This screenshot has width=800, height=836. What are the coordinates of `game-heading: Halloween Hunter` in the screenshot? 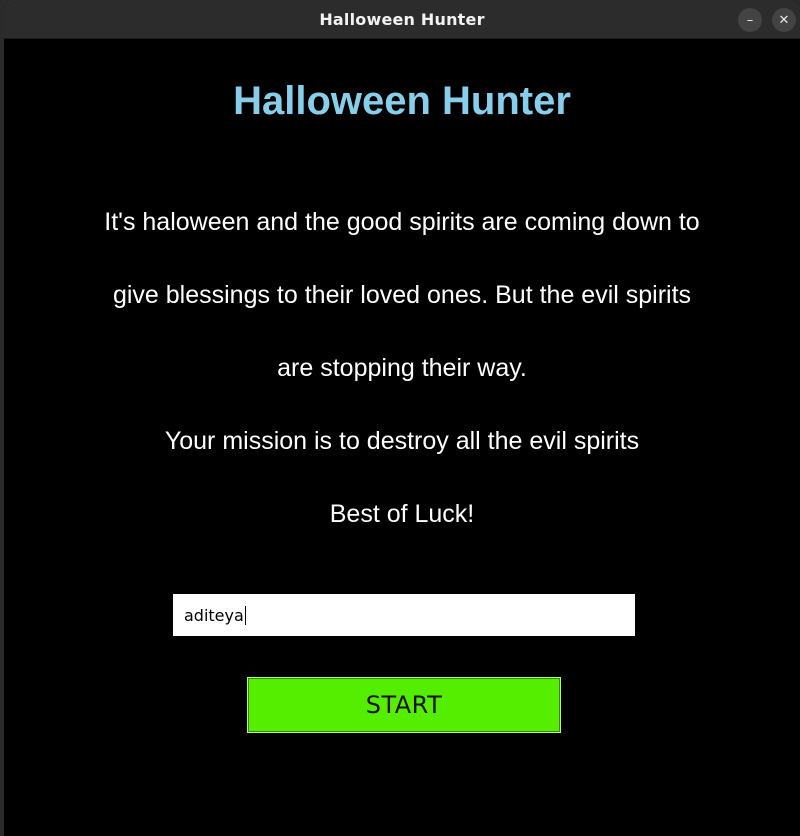 It's located at (402, 101).